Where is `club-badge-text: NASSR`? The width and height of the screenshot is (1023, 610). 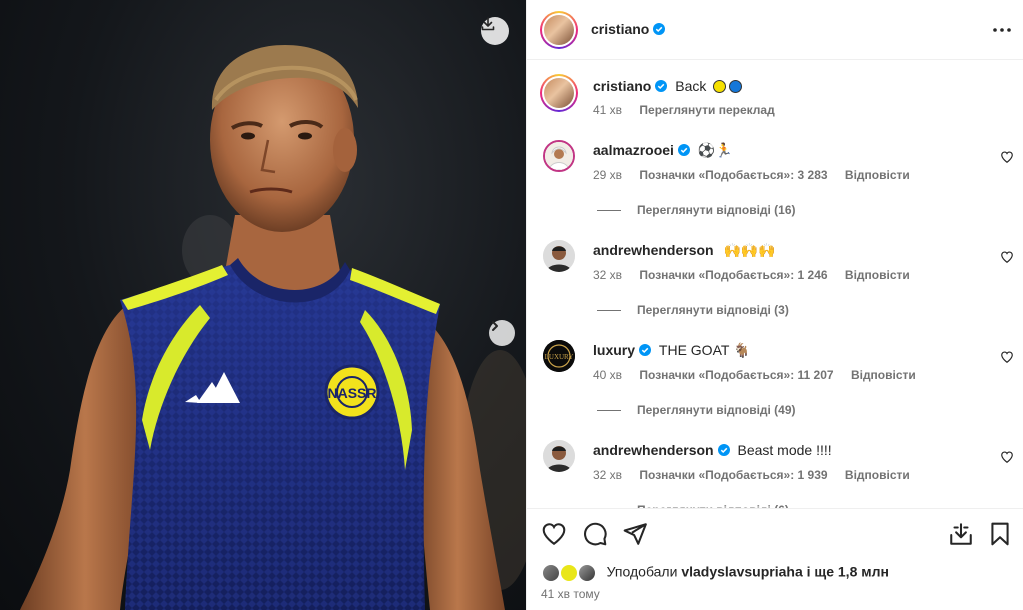 club-badge-text: NASSR is located at coordinates (351, 393).